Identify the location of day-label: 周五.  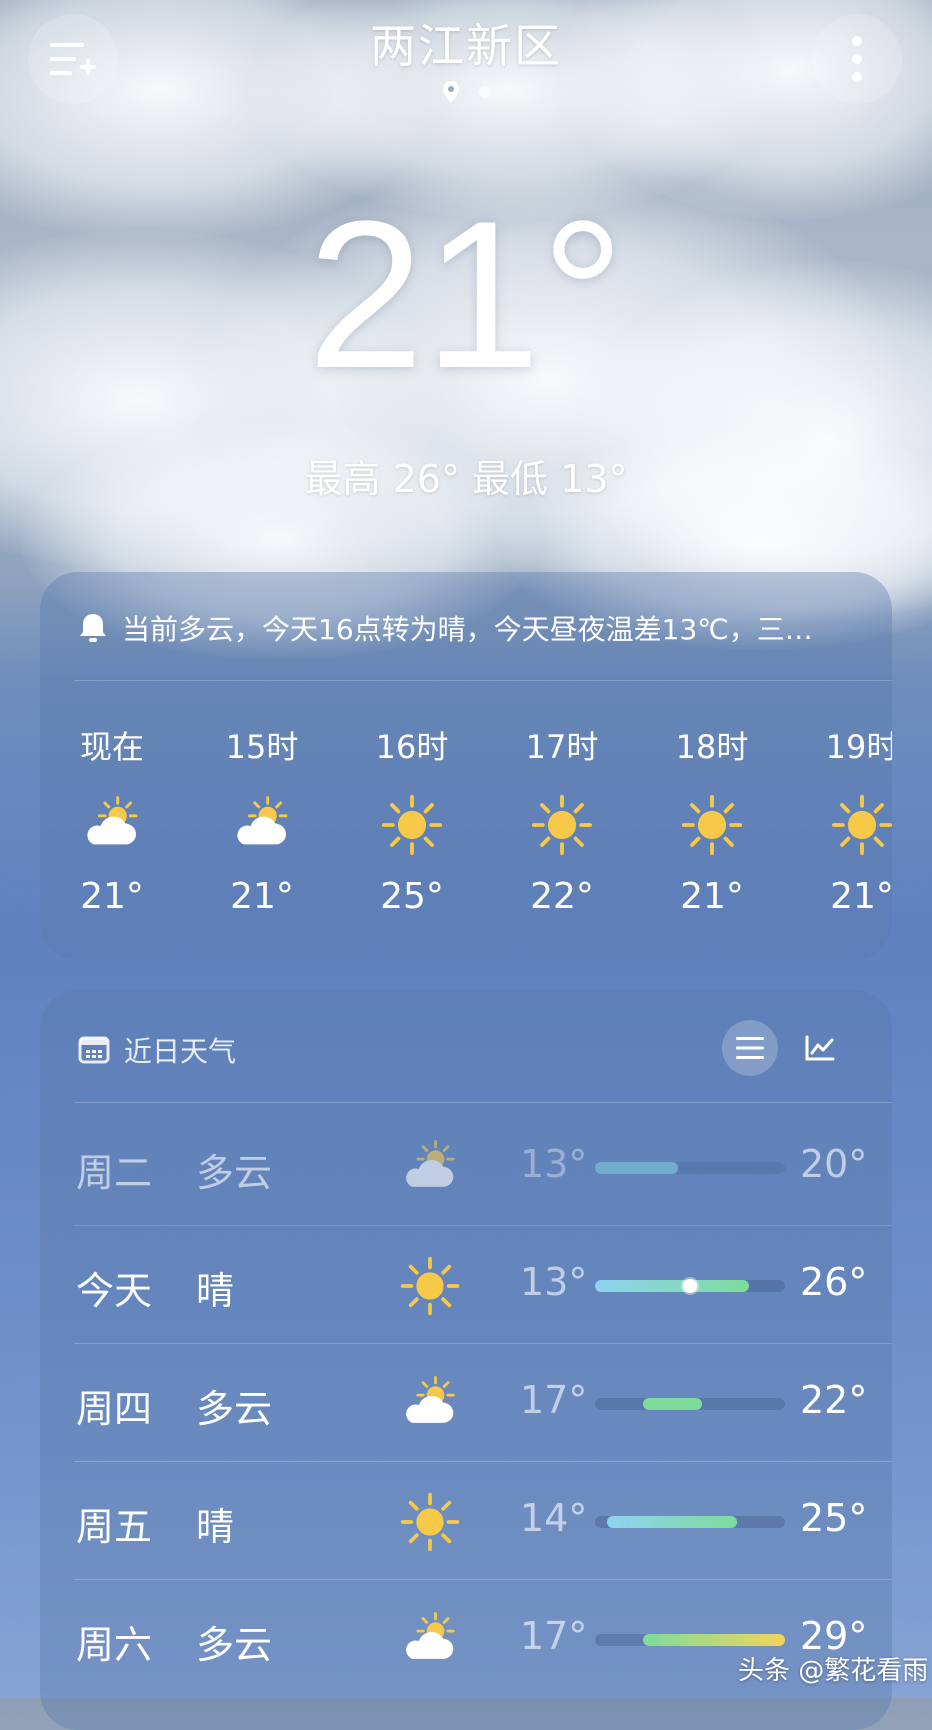
(114, 1527).